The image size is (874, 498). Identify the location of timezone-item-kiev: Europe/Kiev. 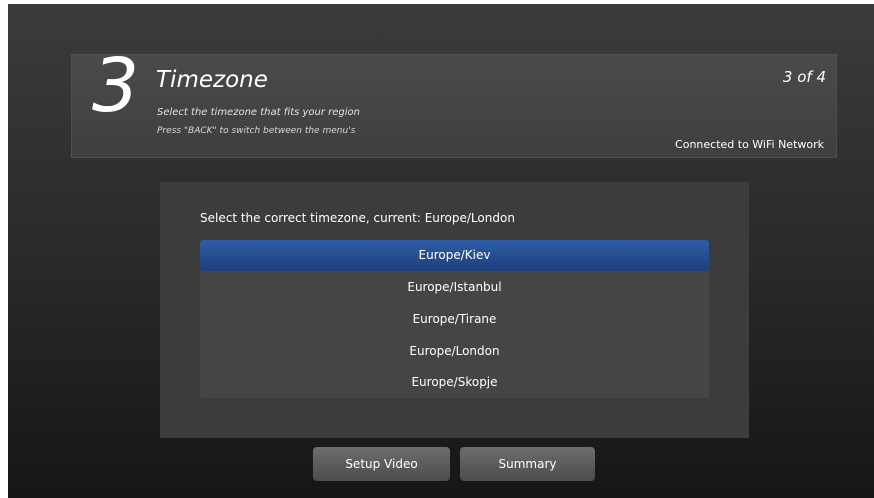
(454, 255).